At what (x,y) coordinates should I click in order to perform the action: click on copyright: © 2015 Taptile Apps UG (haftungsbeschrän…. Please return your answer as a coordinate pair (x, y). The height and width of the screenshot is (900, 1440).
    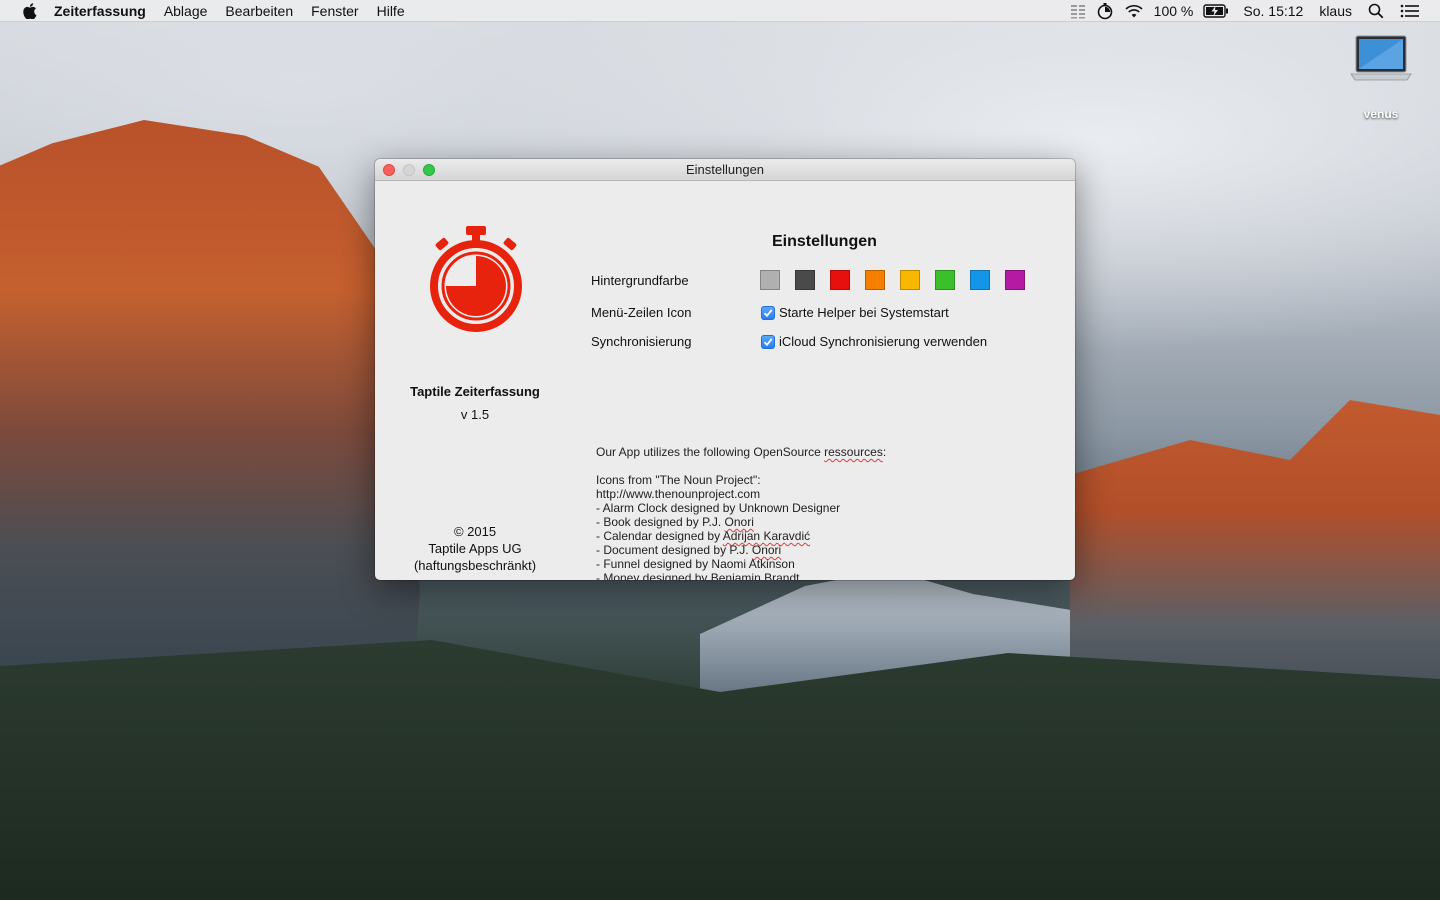
    Looking at the image, I should click on (475, 548).